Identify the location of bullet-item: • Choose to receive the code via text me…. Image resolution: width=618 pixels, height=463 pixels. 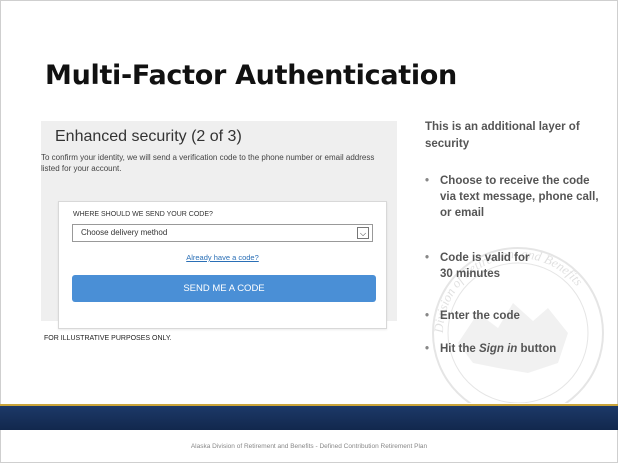
(515, 198).